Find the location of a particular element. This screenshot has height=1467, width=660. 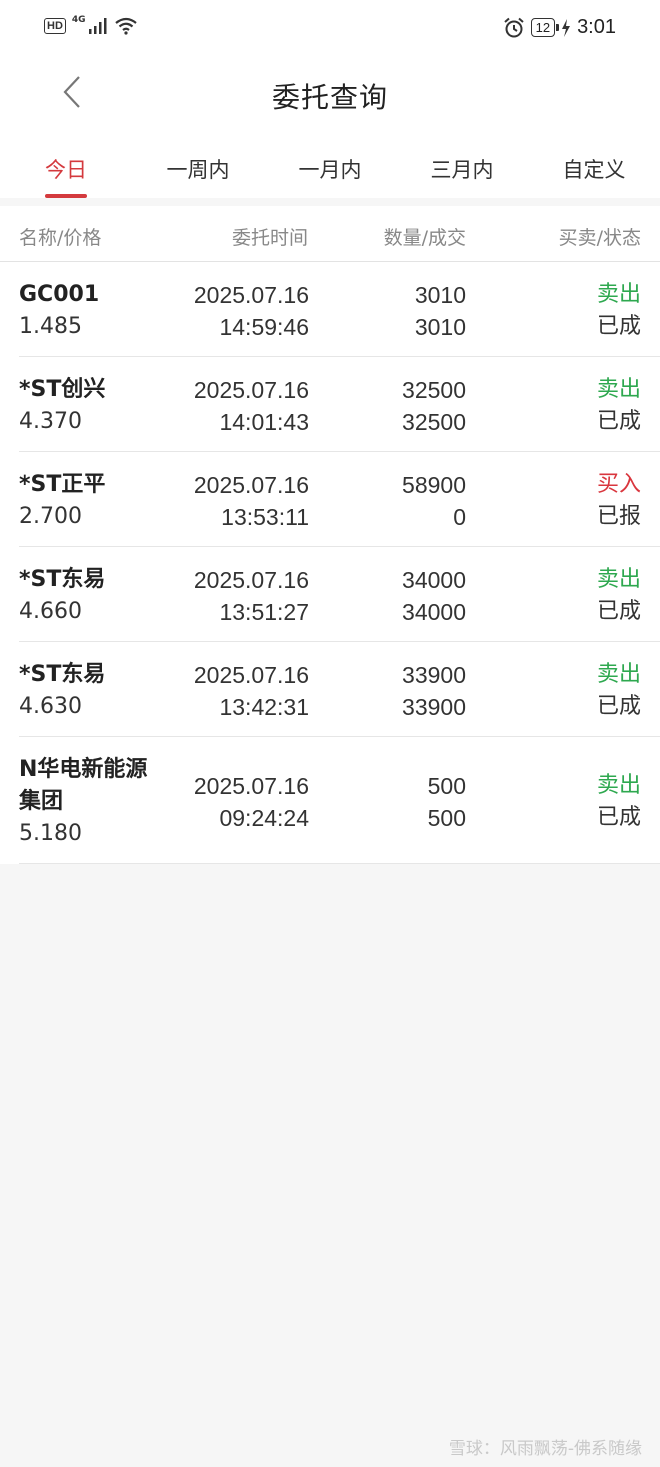

tab-three-months: 三月内 is located at coordinates (462, 165).